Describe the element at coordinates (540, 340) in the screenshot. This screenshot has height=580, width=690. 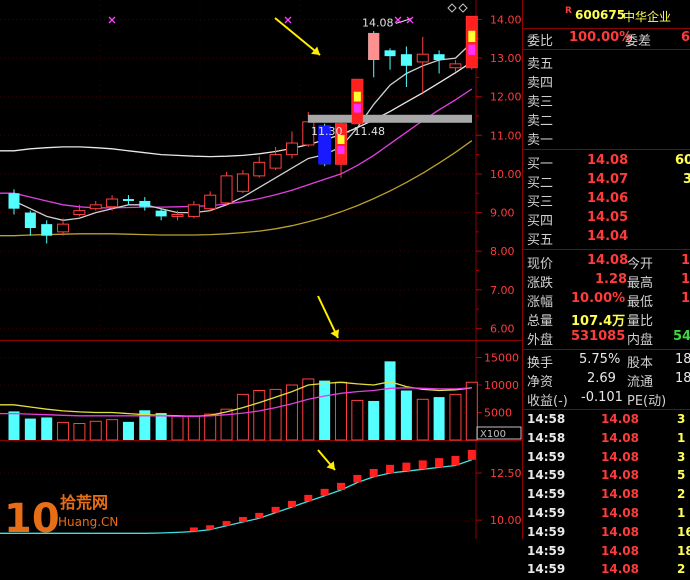
I see `stat-label: 外盘` at that location.